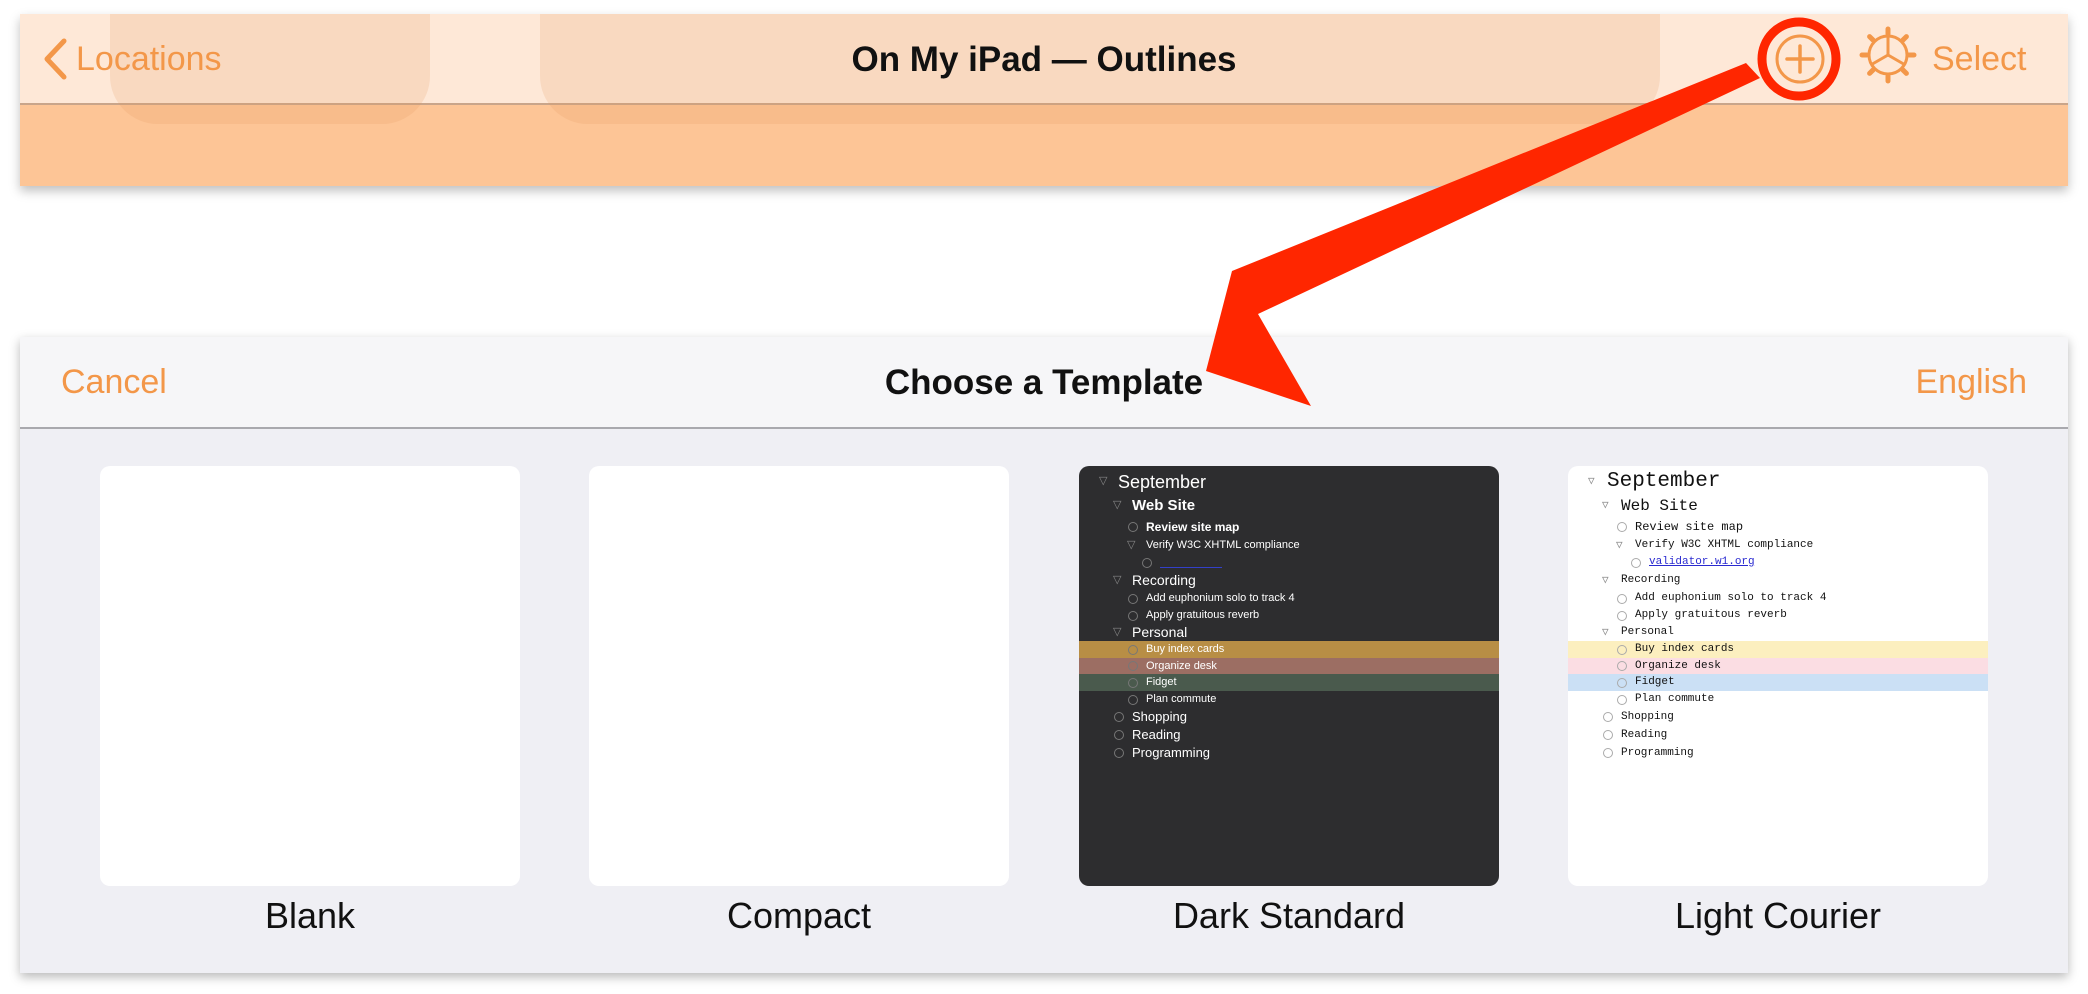 Image resolution: width=2088 pixels, height=994 pixels. I want to click on annotation-highlight-circle, so click(1799, 59).